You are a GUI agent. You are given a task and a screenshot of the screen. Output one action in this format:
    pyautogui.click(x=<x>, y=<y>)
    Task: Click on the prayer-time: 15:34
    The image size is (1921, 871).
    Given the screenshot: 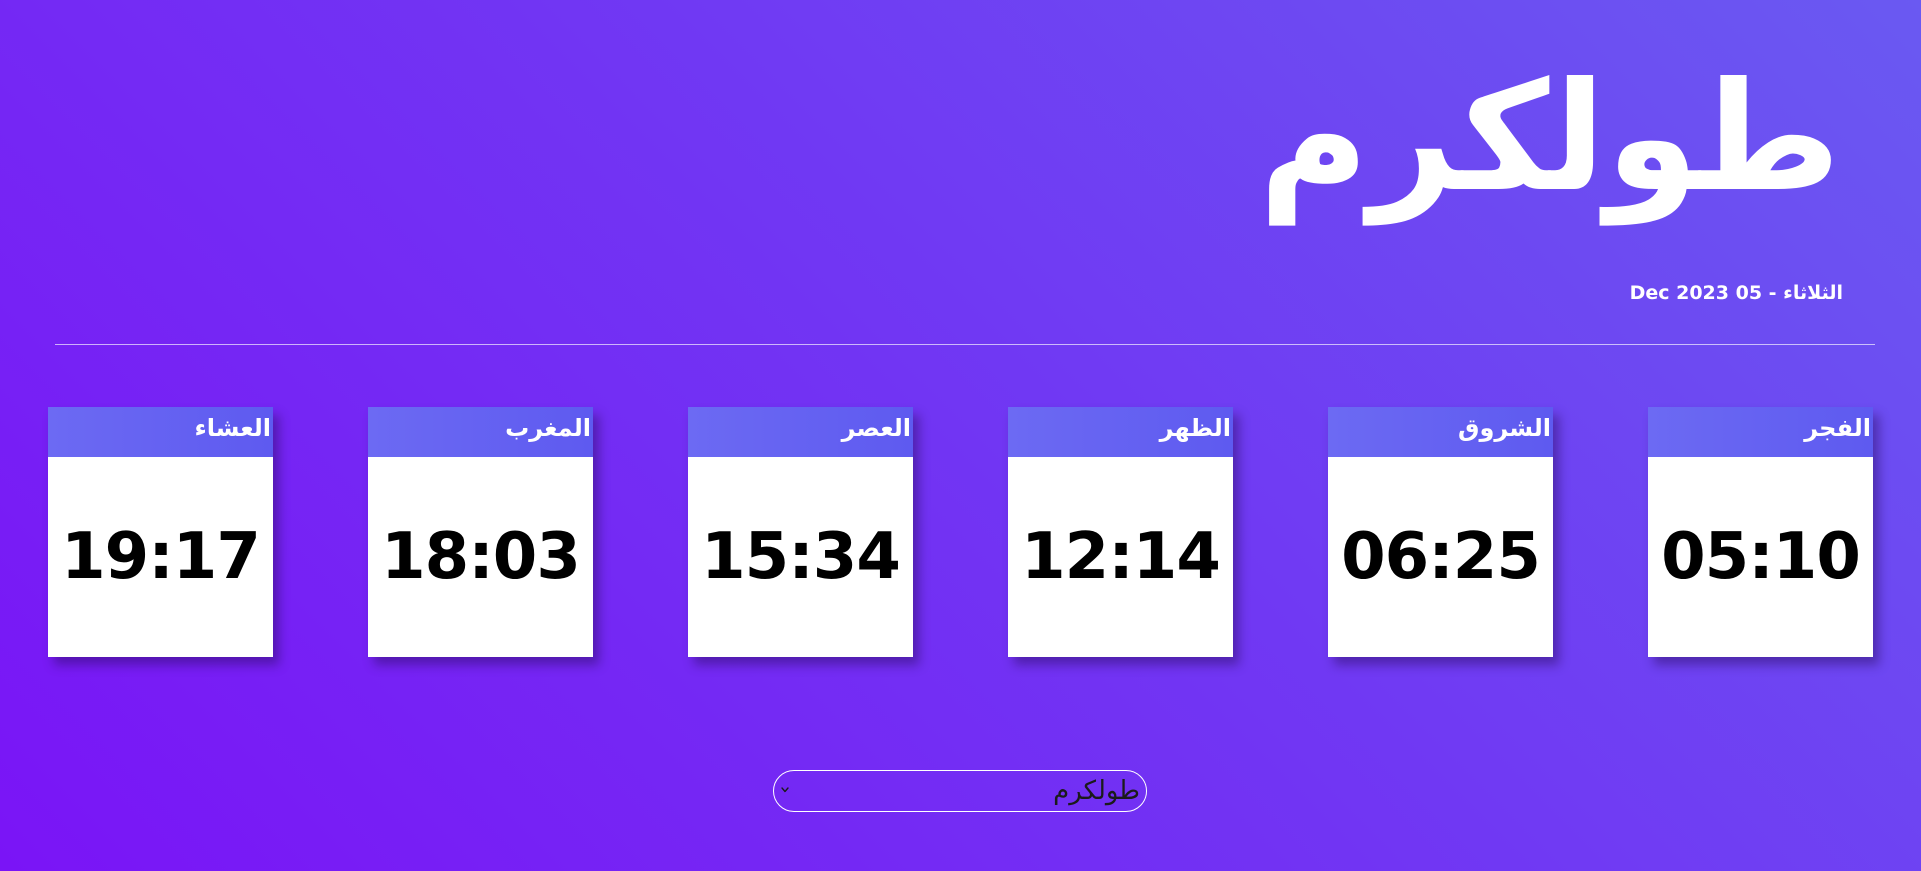 What is the action you would take?
    pyautogui.click(x=801, y=557)
    